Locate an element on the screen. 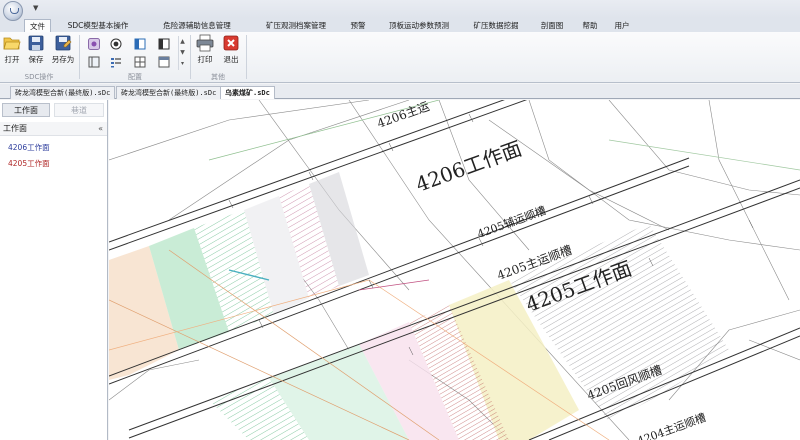  quick-access-dropdown-icon: ▼ is located at coordinates (35, 8).